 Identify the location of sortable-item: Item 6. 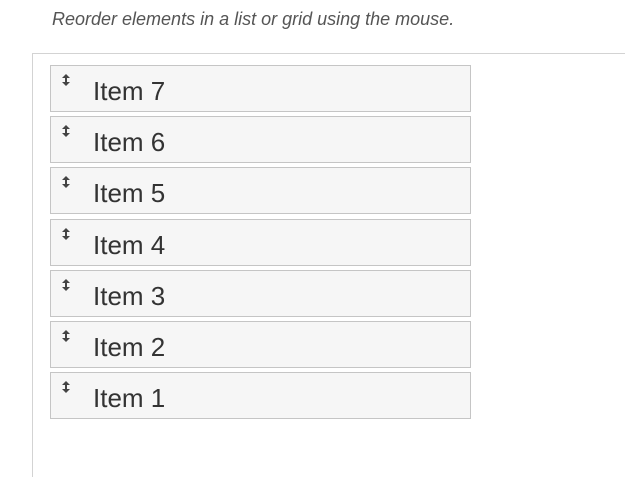
(260, 140).